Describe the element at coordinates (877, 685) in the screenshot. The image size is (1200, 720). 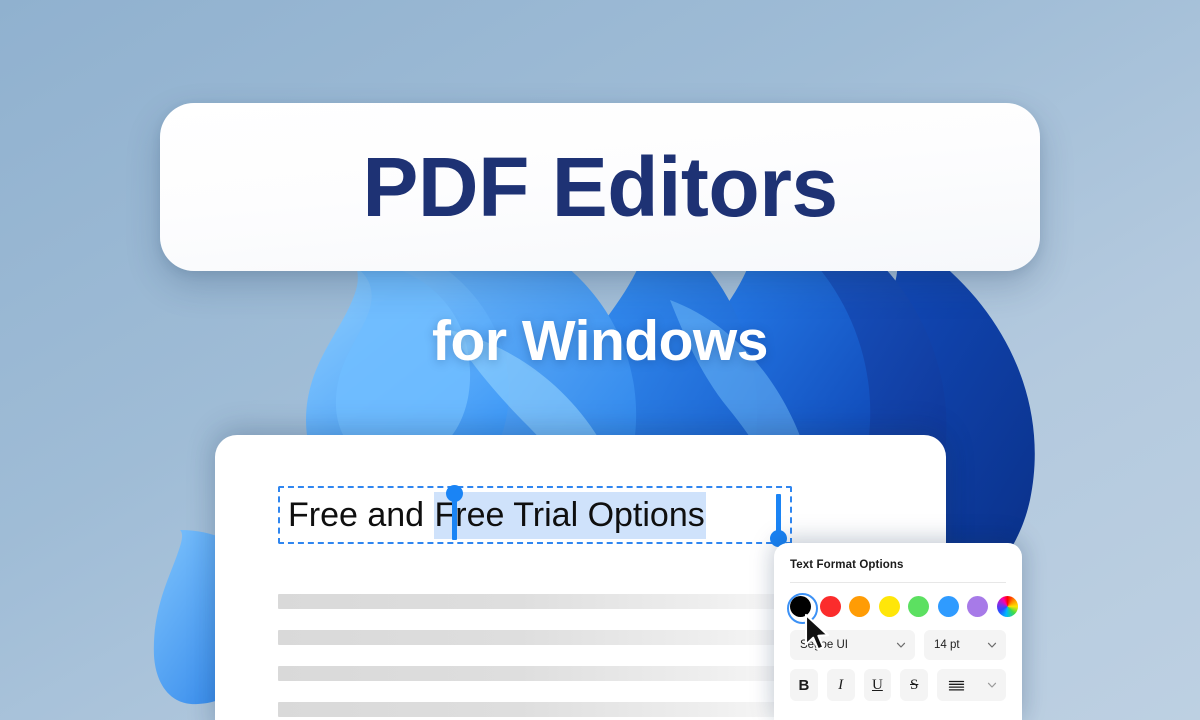
I see `underline-button: U` at that location.